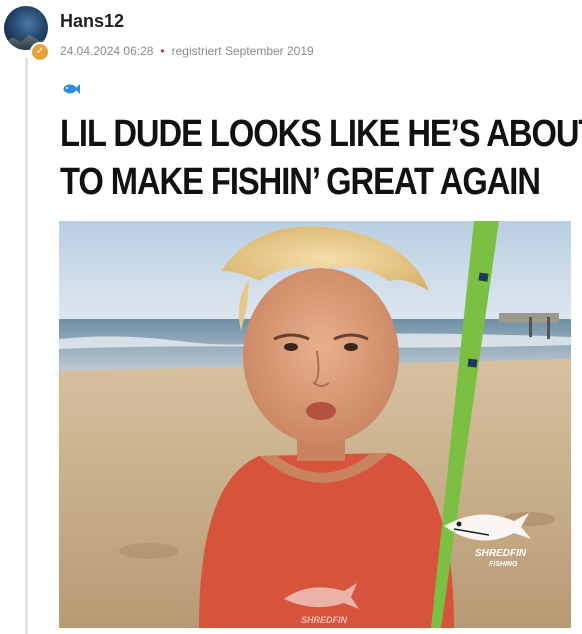  What do you see at coordinates (503, 564) in the screenshot?
I see `watermark-line-2: FISHING` at bounding box center [503, 564].